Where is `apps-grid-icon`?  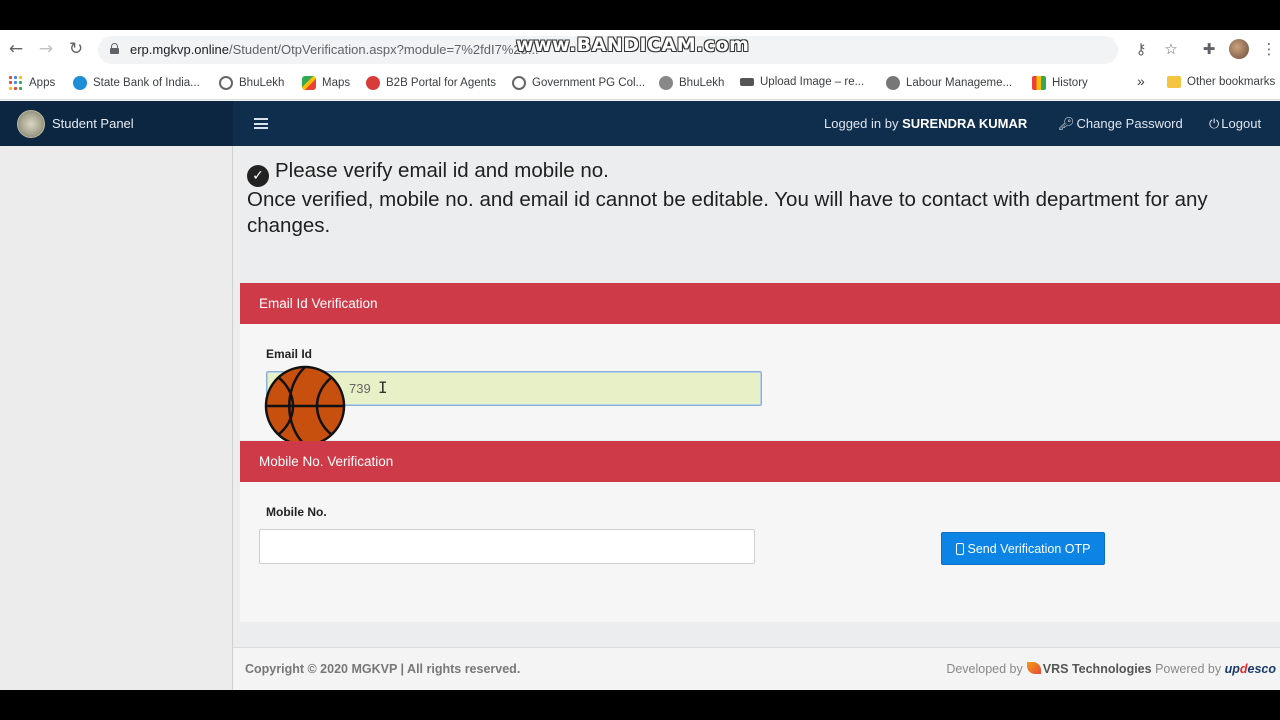 apps-grid-icon is located at coordinates (16, 83).